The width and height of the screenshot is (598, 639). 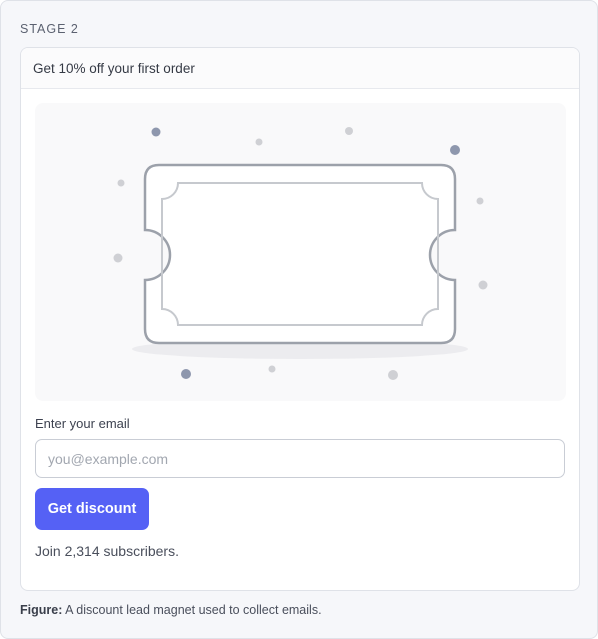 What do you see at coordinates (300, 458) in the screenshot?
I see `email-field` at bounding box center [300, 458].